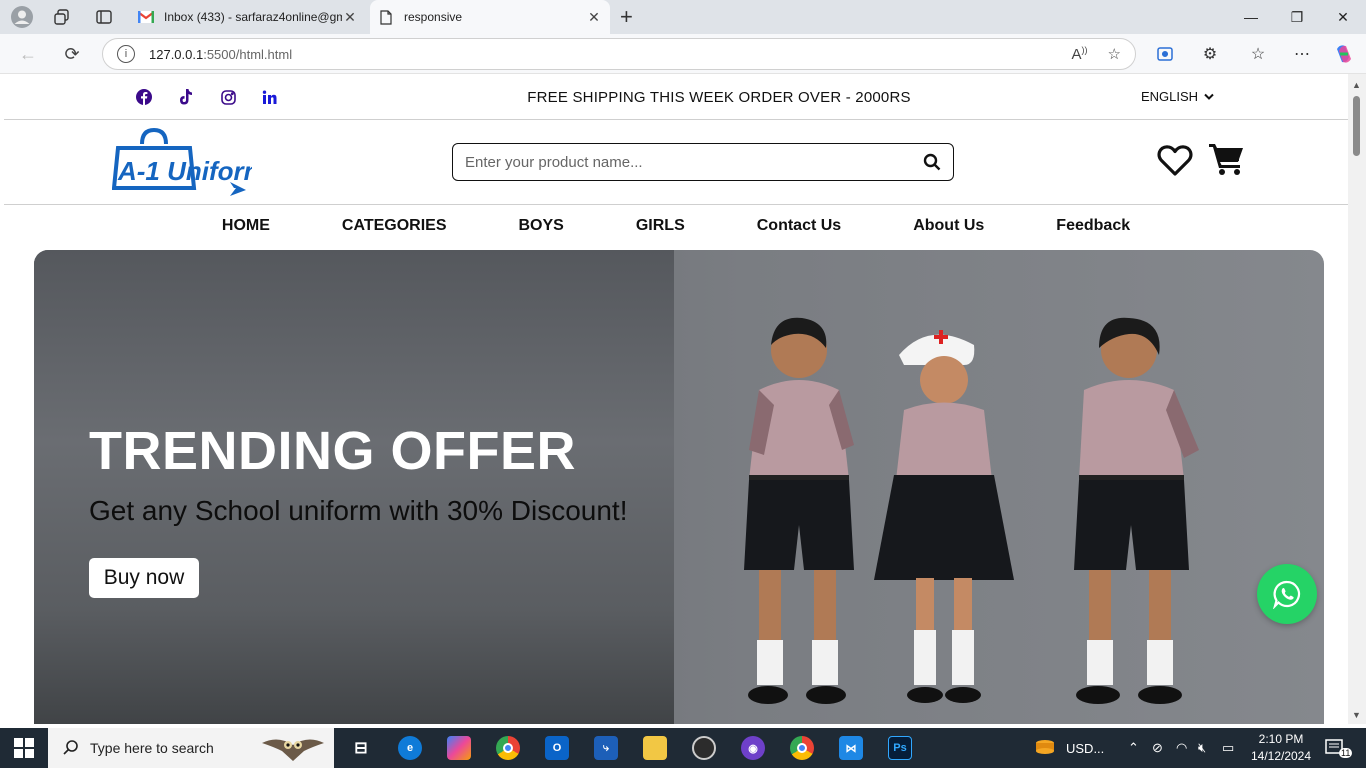  Describe the element at coordinates (655, 748) in the screenshot. I see `file-explorer-icon` at that location.